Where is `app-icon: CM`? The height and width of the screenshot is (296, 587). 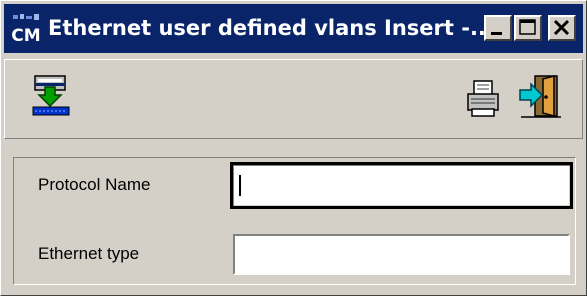
app-icon: CM is located at coordinates (26, 29).